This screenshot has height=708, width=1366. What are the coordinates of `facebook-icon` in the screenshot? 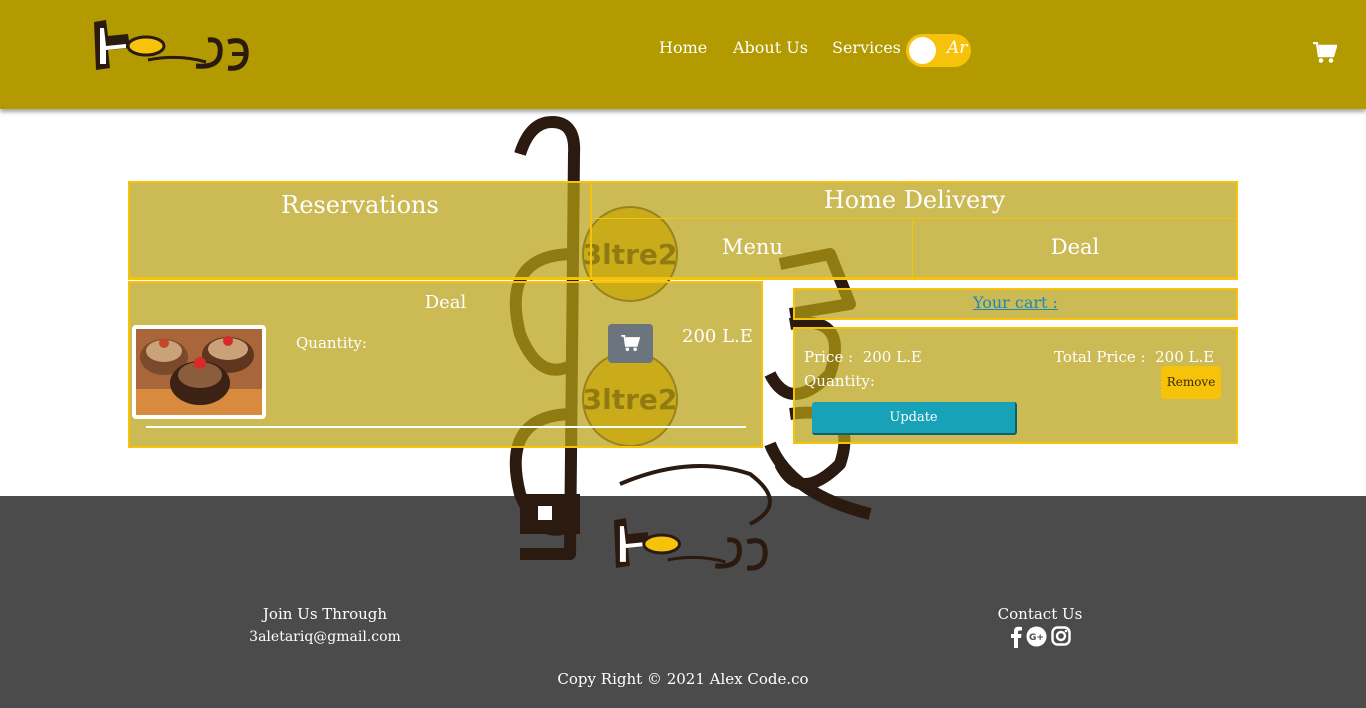 It's located at (1016, 639).